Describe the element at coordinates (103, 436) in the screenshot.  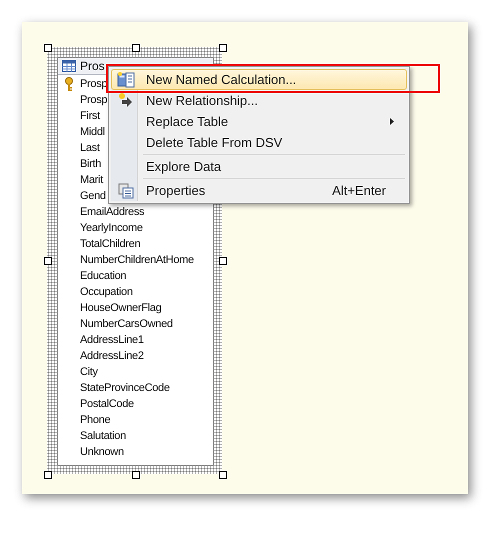
I see `column-name: Salutation` at that location.